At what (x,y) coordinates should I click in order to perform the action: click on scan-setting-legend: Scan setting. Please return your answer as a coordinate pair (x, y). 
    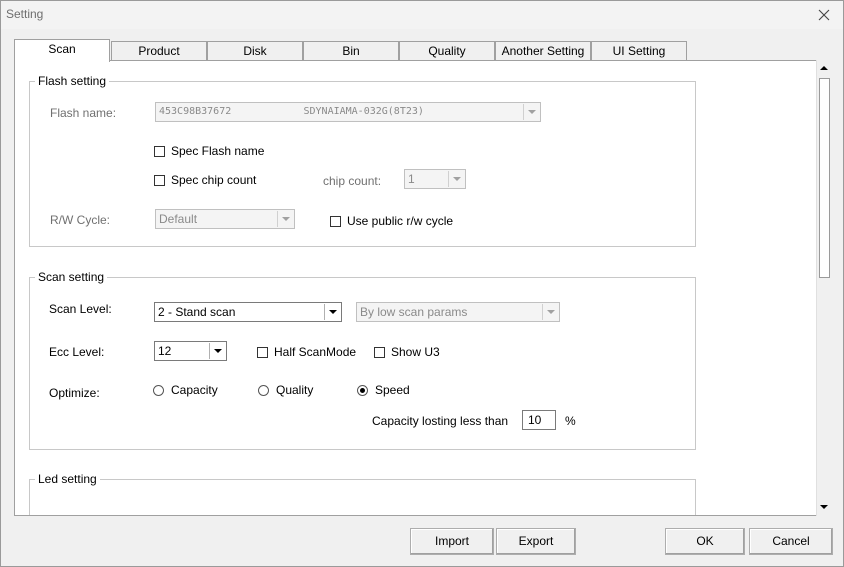
    Looking at the image, I should click on (71, 277).